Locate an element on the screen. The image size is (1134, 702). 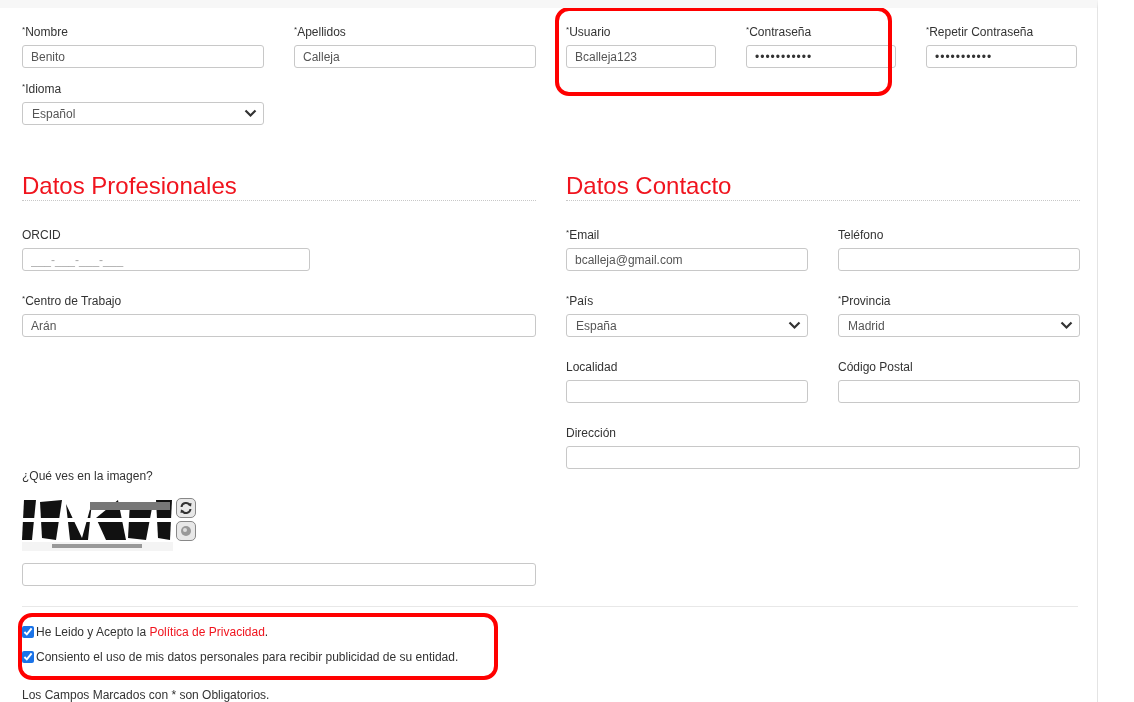
input-field: bcalleja@gmail.com is located at coordinates (687, 259).